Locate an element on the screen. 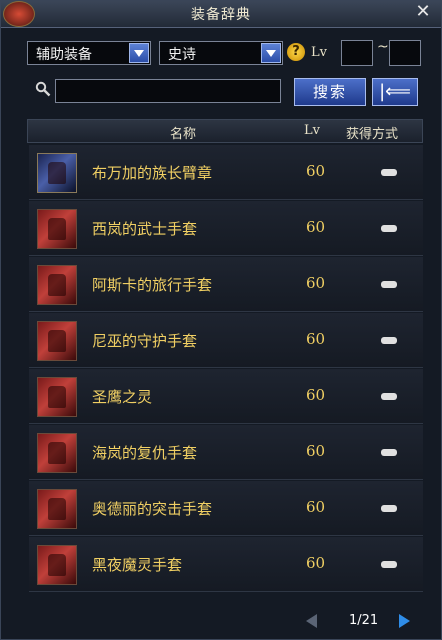 The width and height of the screenshot is (442, 640). page-indicator: 1/21 is located at coordinates (364, 620).